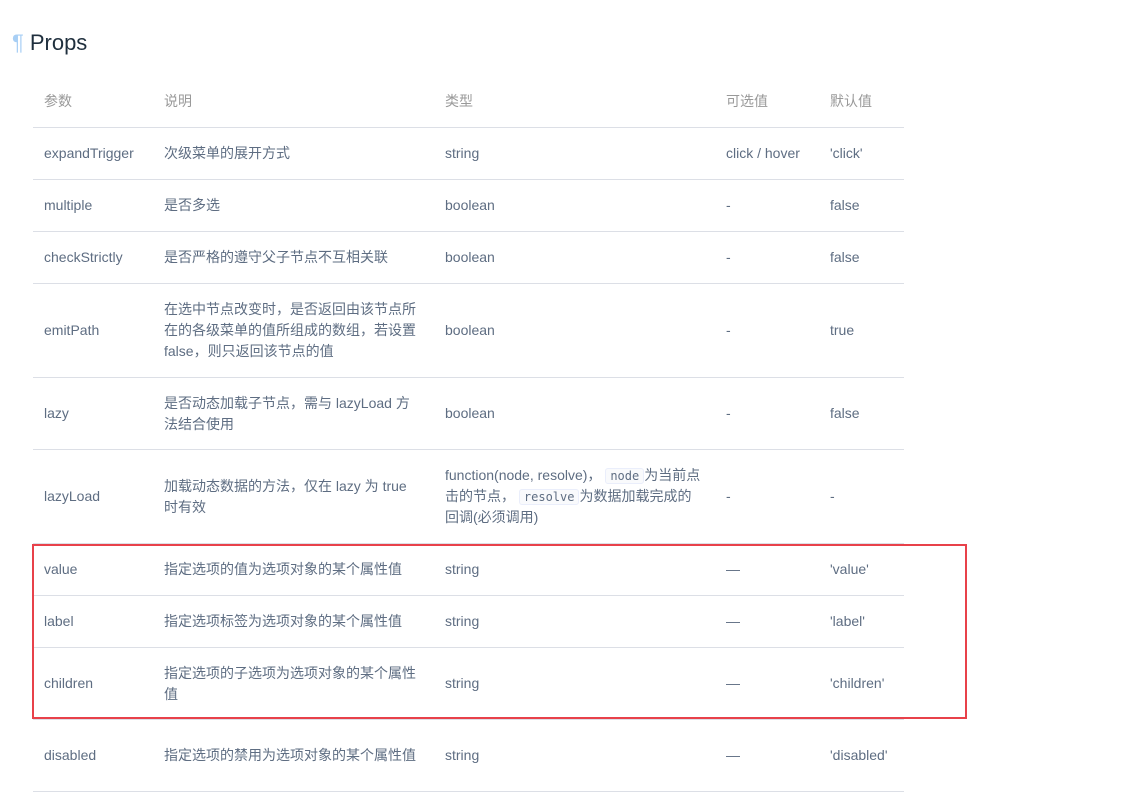  What do you see at coordinates (93, 496) in the screenshot?
I see `cell-param: lazyLoad` at bounding box center [93, 496].